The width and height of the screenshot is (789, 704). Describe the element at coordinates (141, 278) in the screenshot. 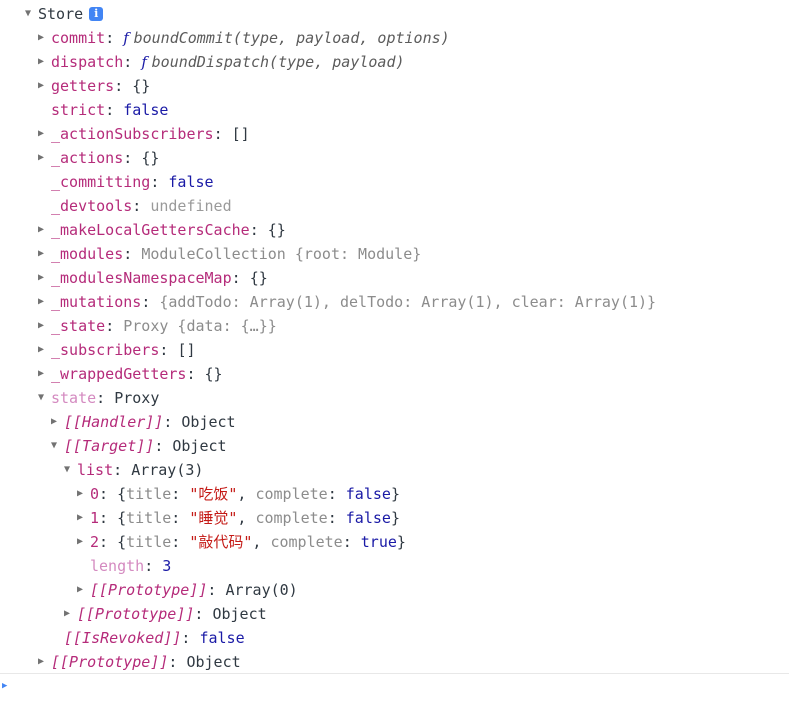

I see `property-key: _modulesNamespaceMap` at that location.